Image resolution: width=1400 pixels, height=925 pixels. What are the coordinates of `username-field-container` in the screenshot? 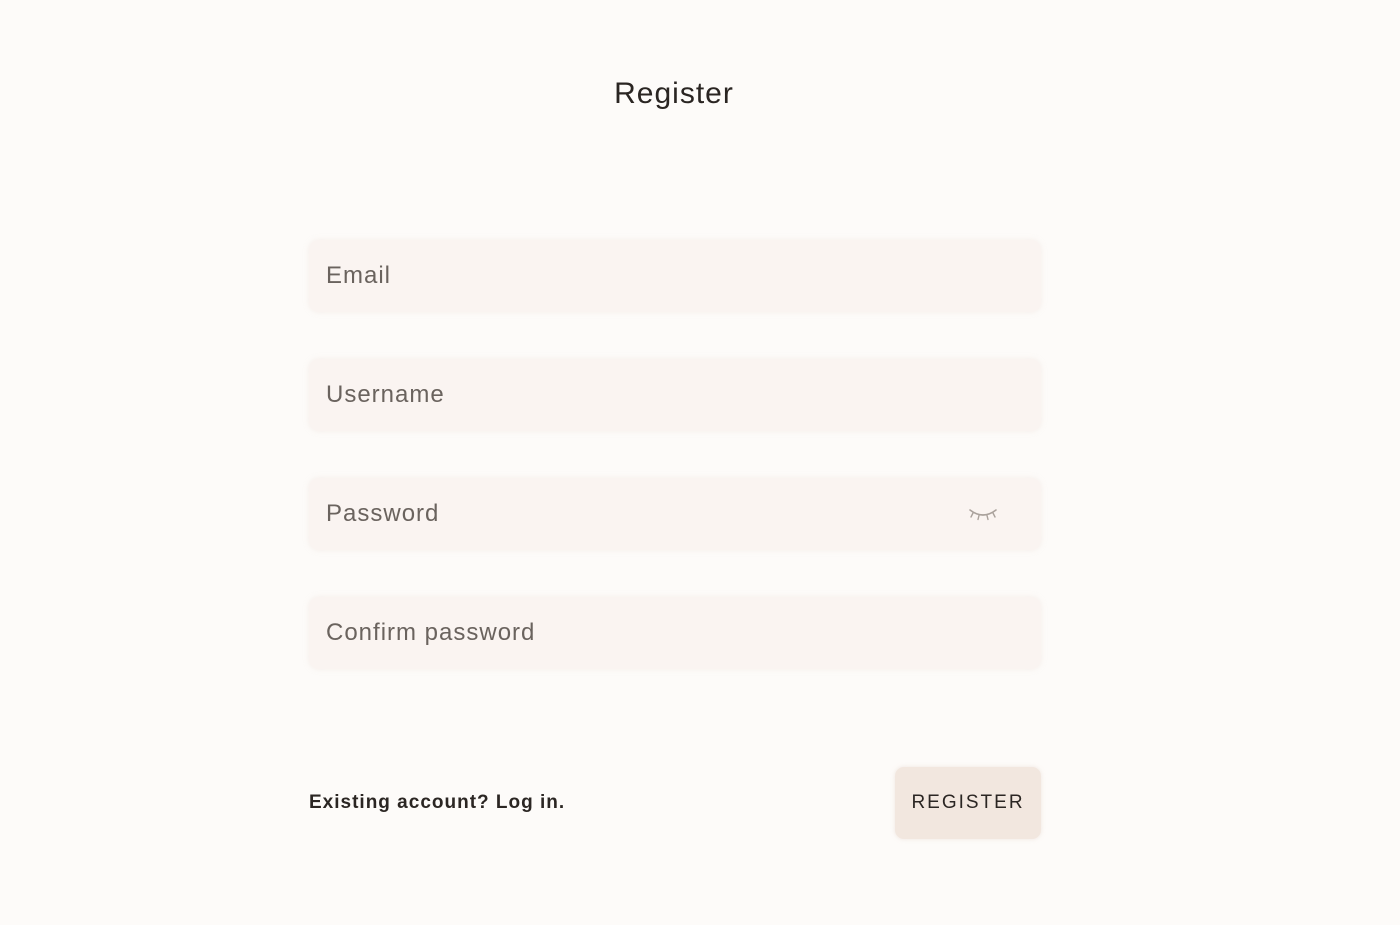 It's located at (675, 395).